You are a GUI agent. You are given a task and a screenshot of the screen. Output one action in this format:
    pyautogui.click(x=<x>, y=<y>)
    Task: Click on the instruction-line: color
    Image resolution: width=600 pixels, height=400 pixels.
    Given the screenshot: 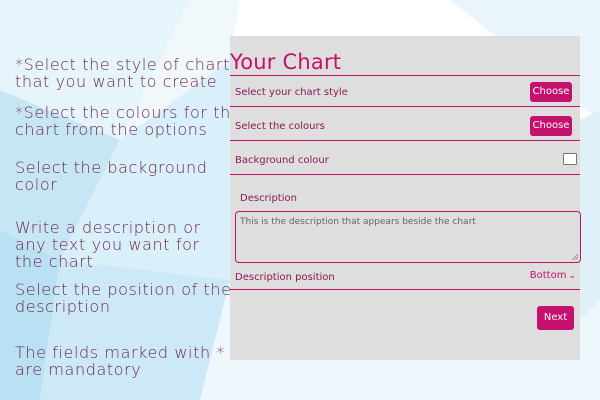 What is the action you would take?
    pyautogui.click(x=36, y=184)
    